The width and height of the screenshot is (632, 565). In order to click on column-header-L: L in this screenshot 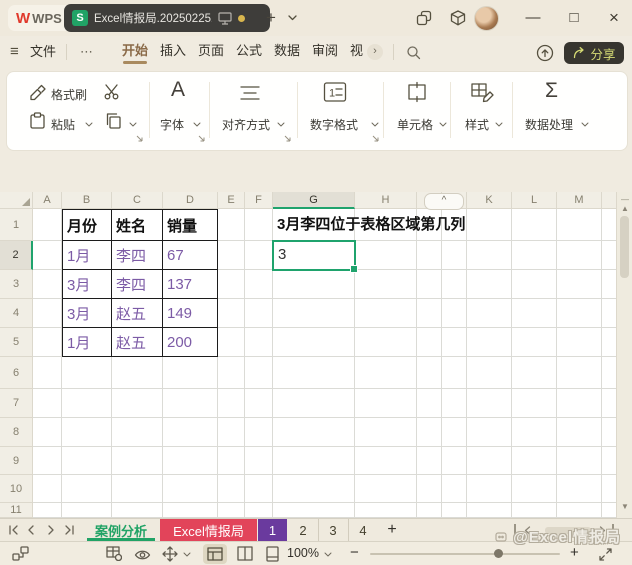, I will do `click(534, 200)`.